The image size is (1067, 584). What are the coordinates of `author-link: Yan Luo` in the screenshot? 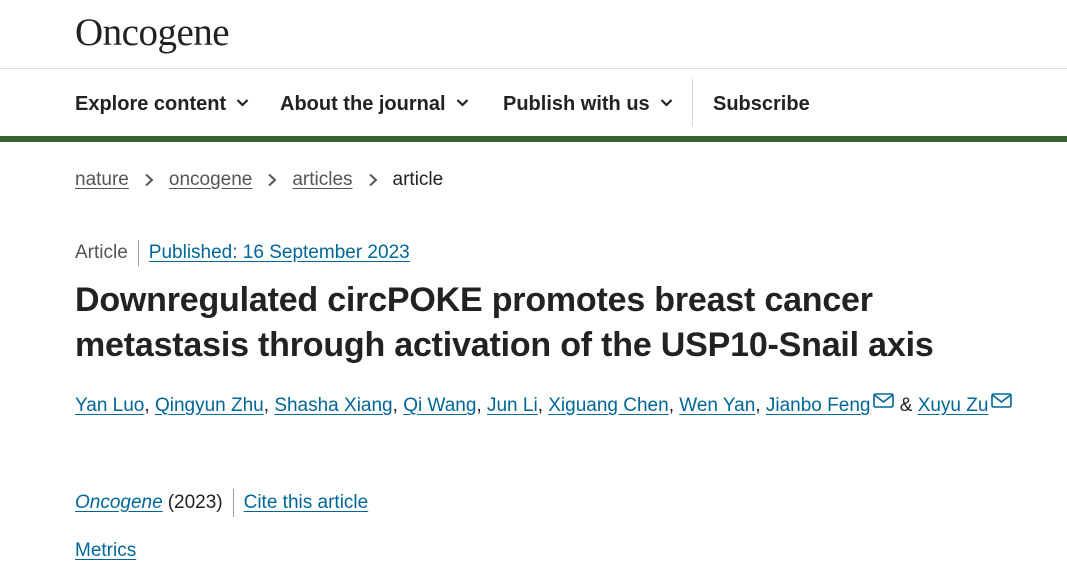 It's located at (109, 405).